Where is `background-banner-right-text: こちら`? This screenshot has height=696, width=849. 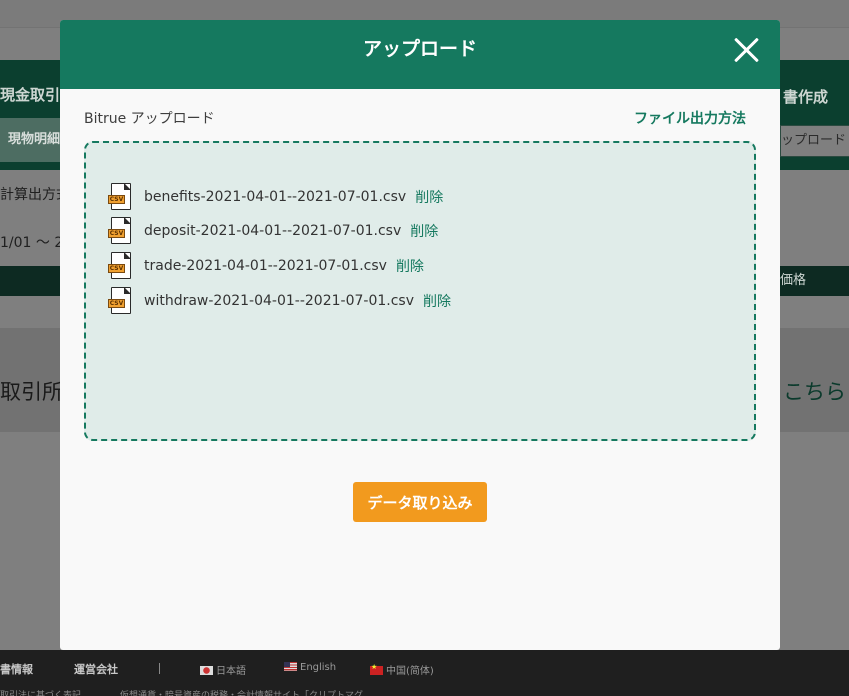
background-banner-right-text: こちら is located at coordinates (814, 392).